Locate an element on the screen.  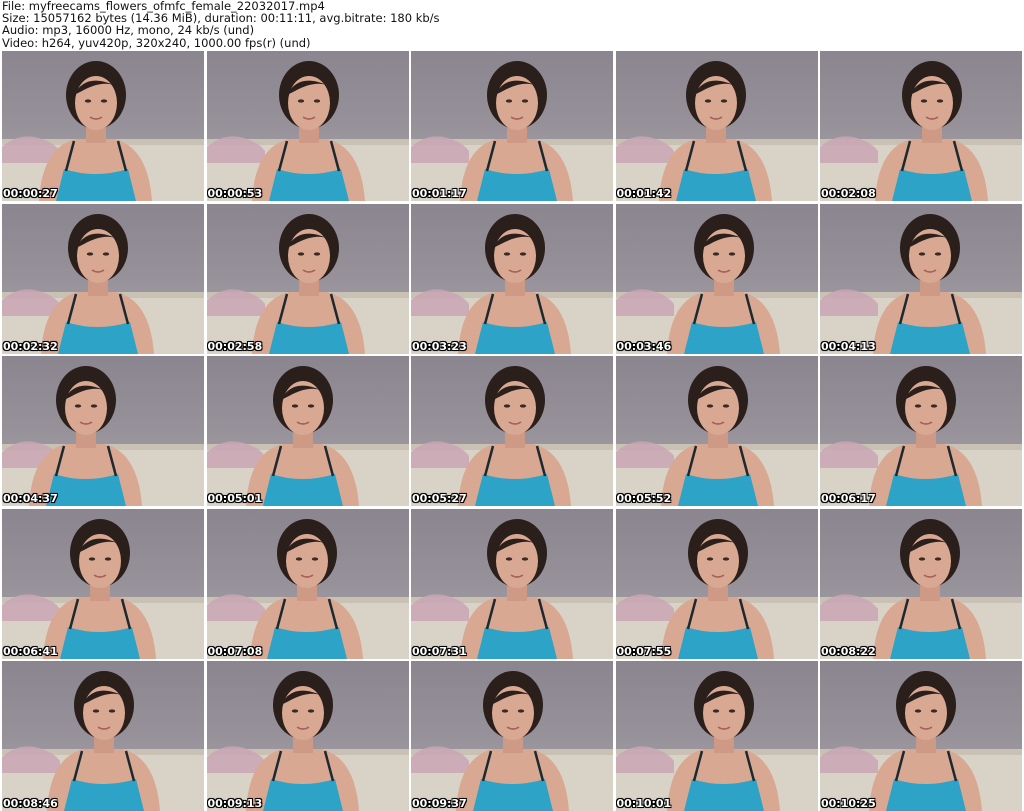
thumbnail-timestamp: 00:02:58 is located at coordinates (235, 346).